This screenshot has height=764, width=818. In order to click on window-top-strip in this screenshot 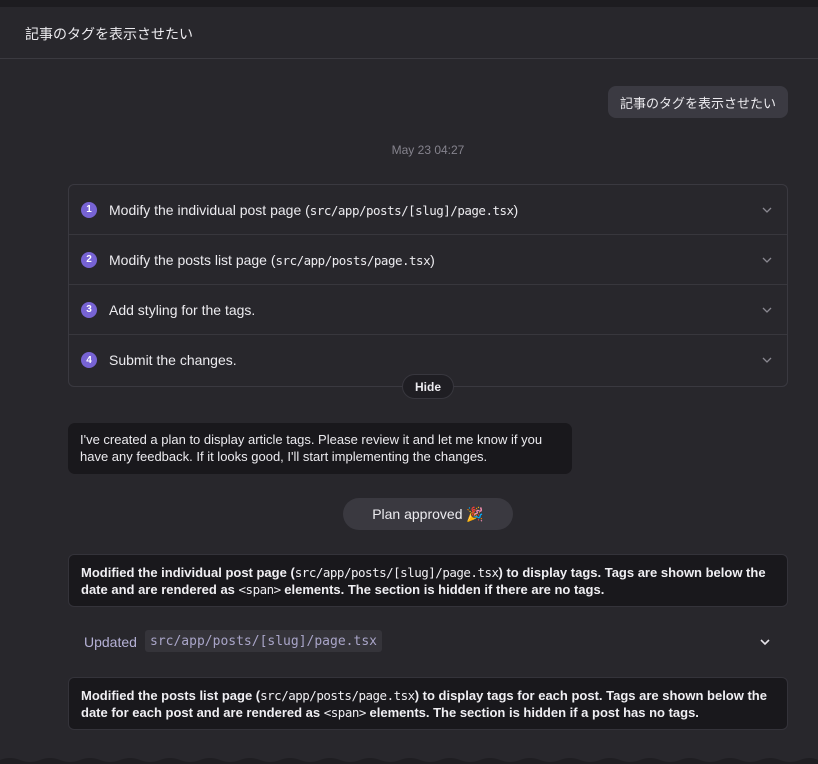, I will do `click(409, 3)`.